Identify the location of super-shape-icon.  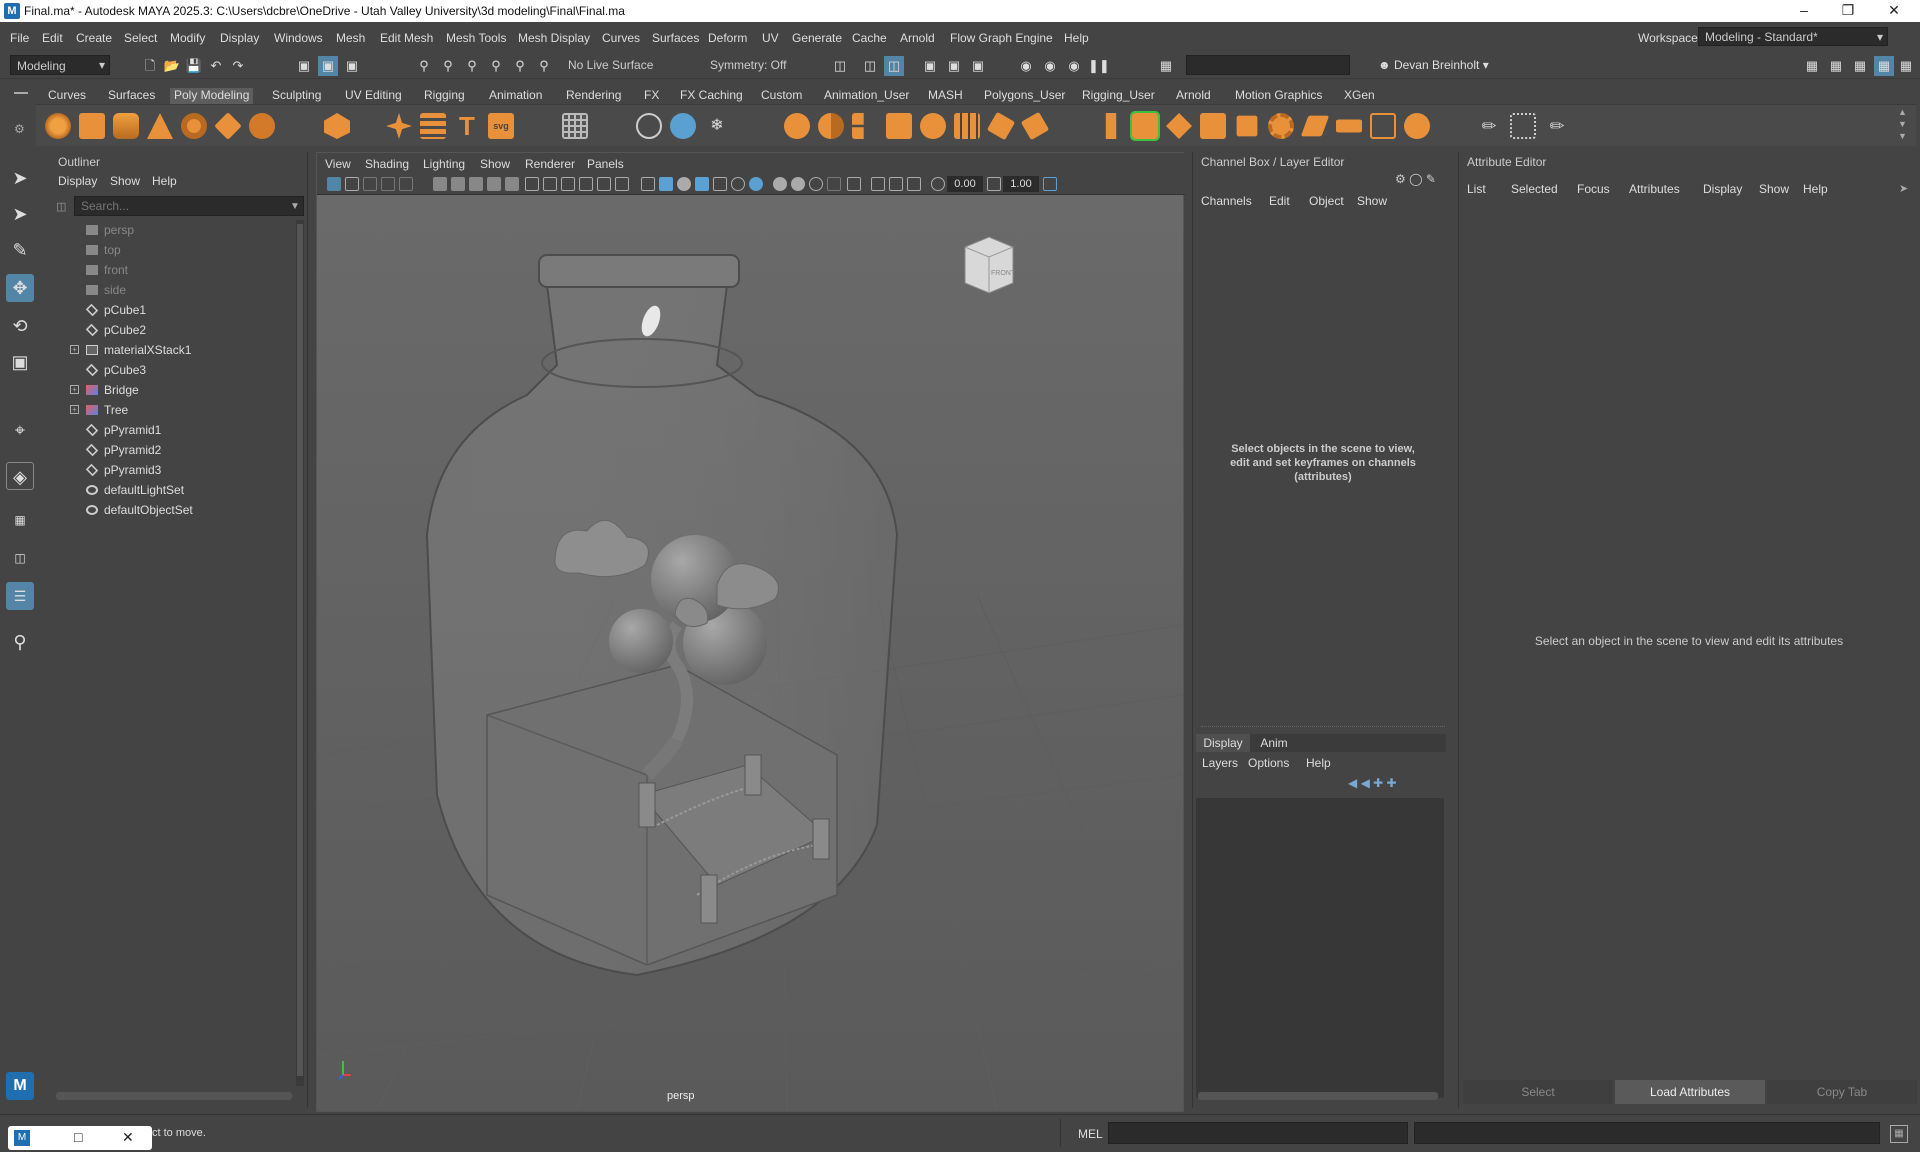
(399, 126).